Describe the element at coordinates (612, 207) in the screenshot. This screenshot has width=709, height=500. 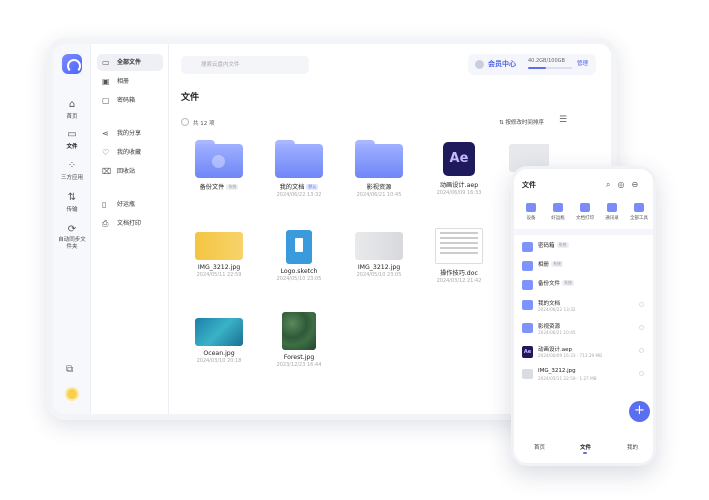
I see `contacts-icon` at that location.